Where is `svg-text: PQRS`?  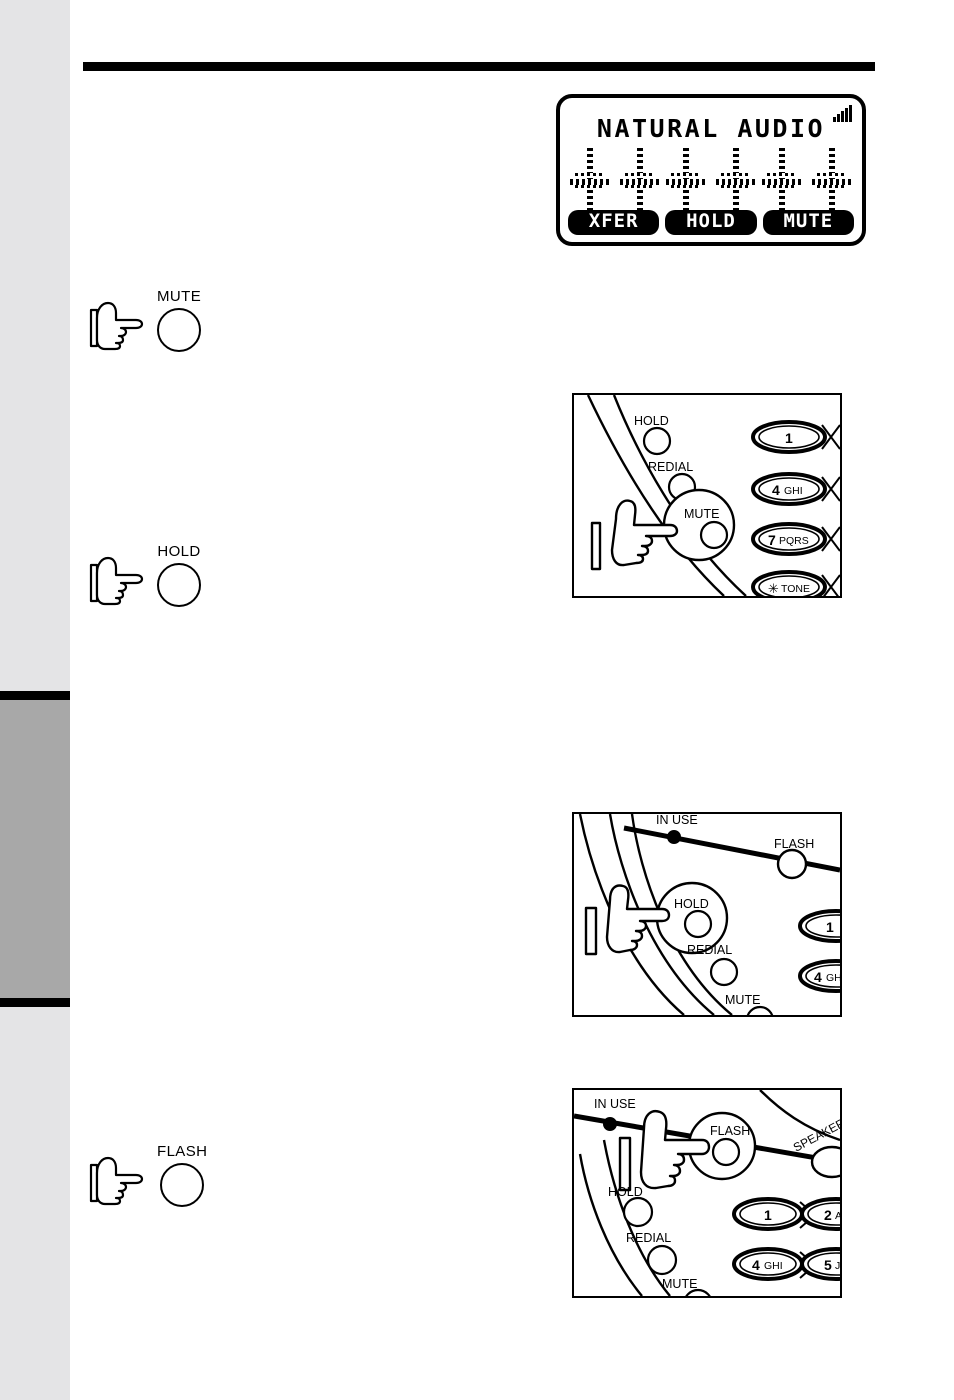
svg-text: PQRS is located at coordinates (794, 541).